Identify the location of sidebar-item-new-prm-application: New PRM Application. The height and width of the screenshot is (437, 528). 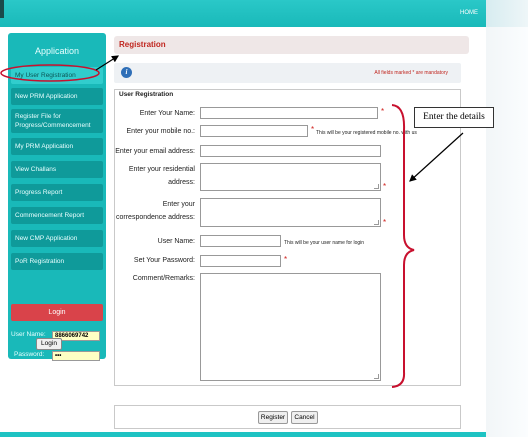
(57, 96).